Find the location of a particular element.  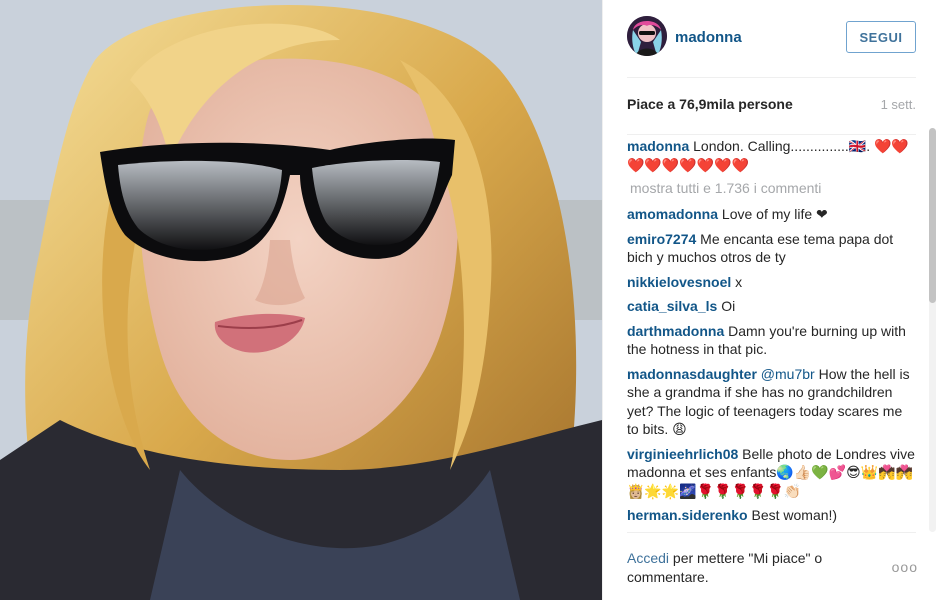

comment-item: nikkielovesnoel x is located at coordinates (771, 282).